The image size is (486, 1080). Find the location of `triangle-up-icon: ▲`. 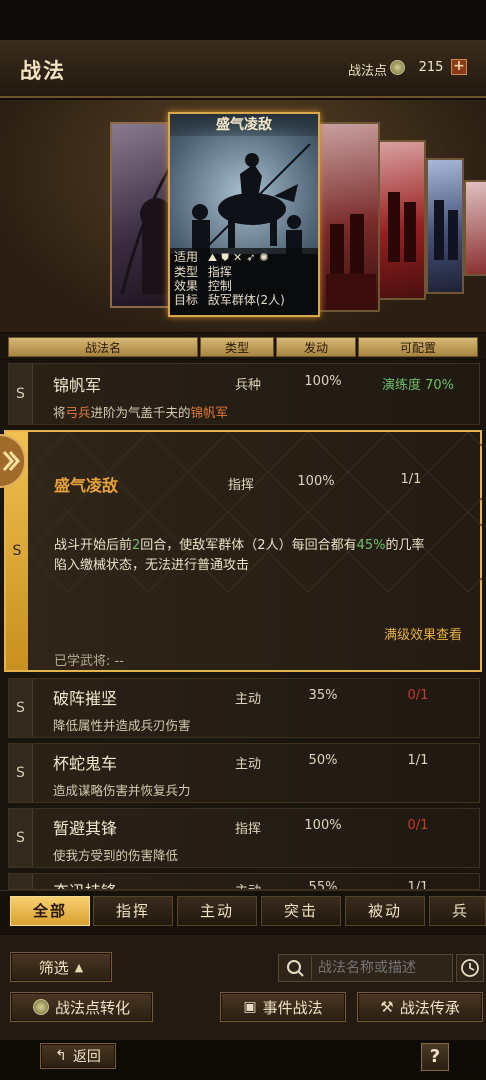

triangle-up-icon: ▲ is located at coordinates (79, 967).